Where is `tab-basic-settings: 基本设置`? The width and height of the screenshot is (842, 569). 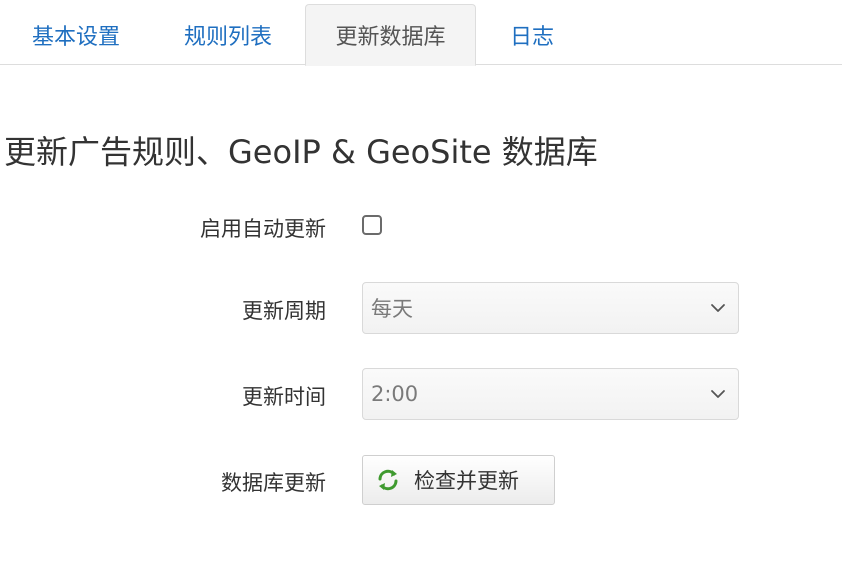
tab-basic-settings: 基本设置 is located at coordinates (76, 34).